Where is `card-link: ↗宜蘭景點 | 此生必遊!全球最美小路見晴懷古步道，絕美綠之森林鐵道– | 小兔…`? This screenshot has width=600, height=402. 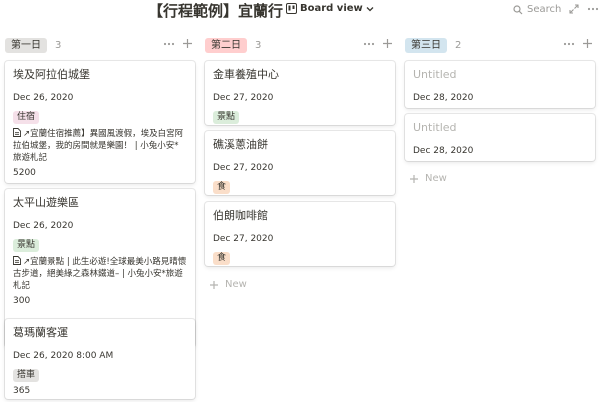
card-link: ↗宜蘭景點 | 此生必遊!全球最美小路見晴懷古步道，絕美綠之森林鐵道– | 小兔… is located at coordinates (100, 274).